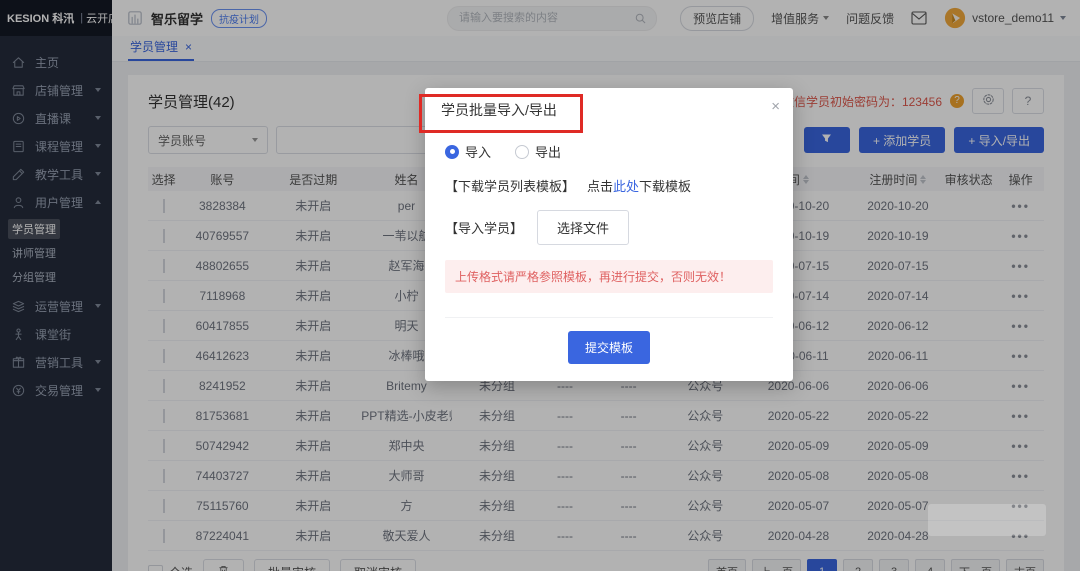 This screenshot has width=1080, height=571. I want to click on radio-export: 导出, so click(538, 151).